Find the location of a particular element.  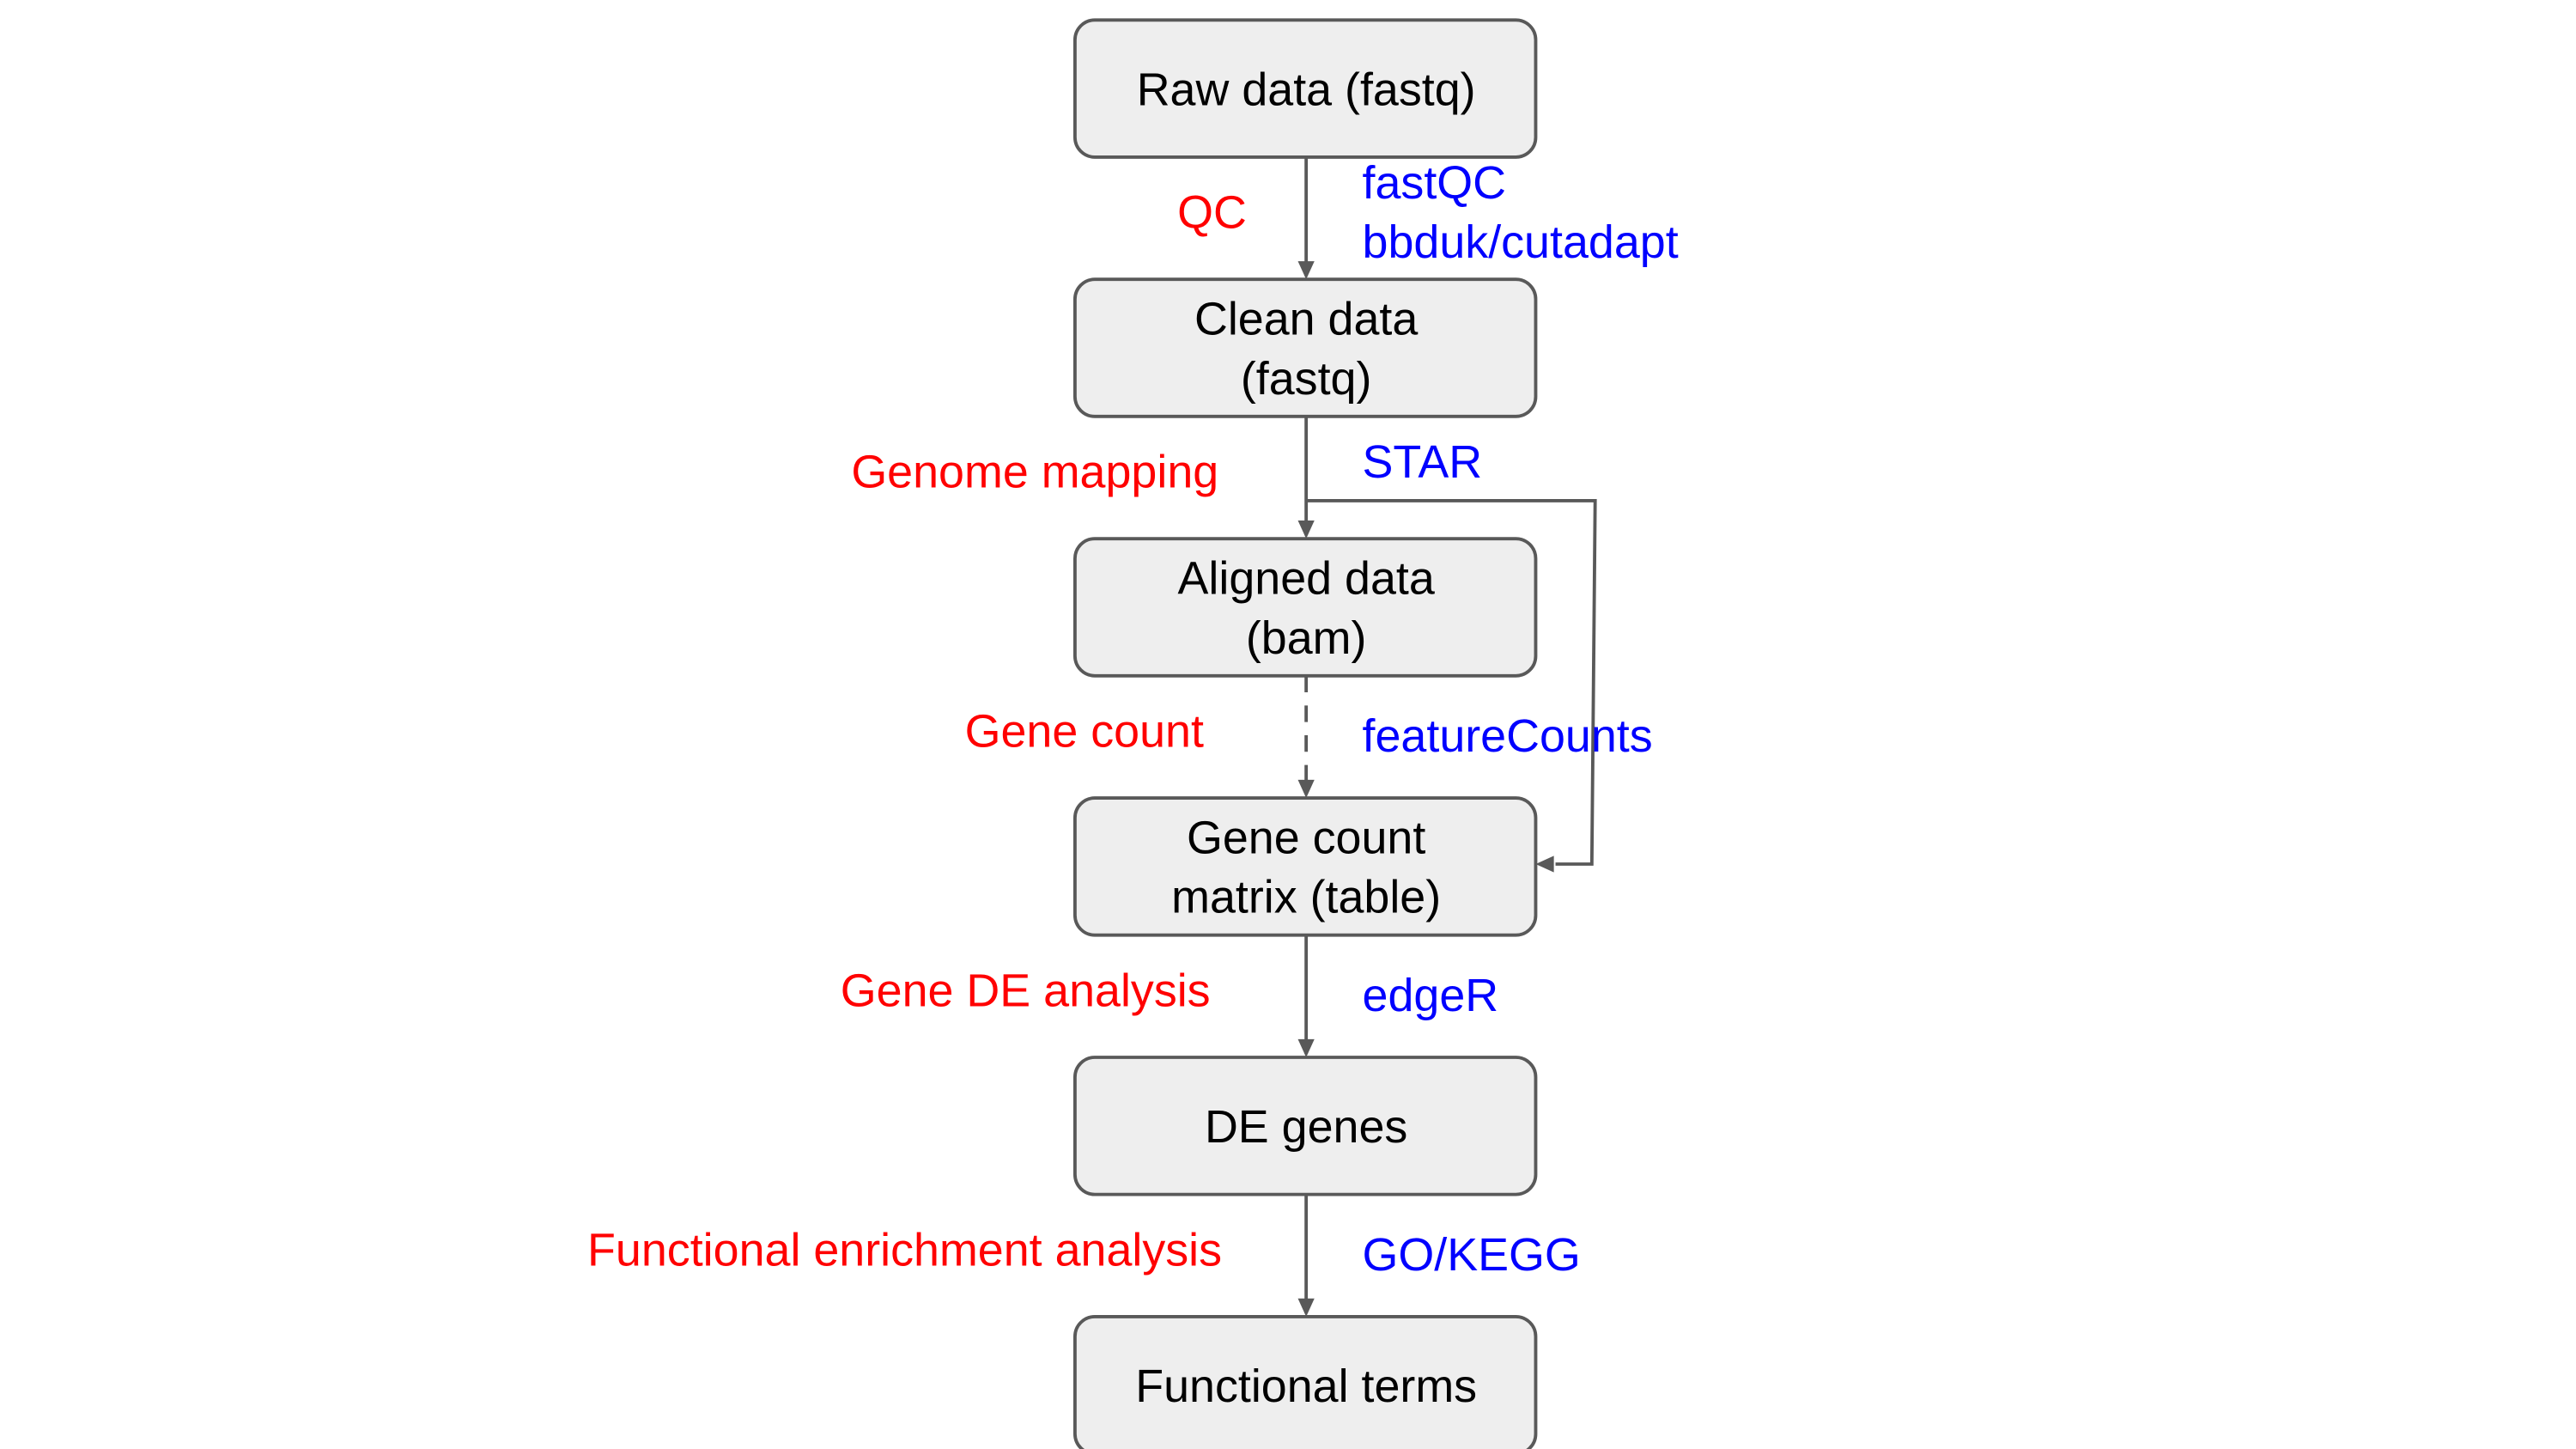

node-label: matrix (table) is located at coordinates (1306, 897).